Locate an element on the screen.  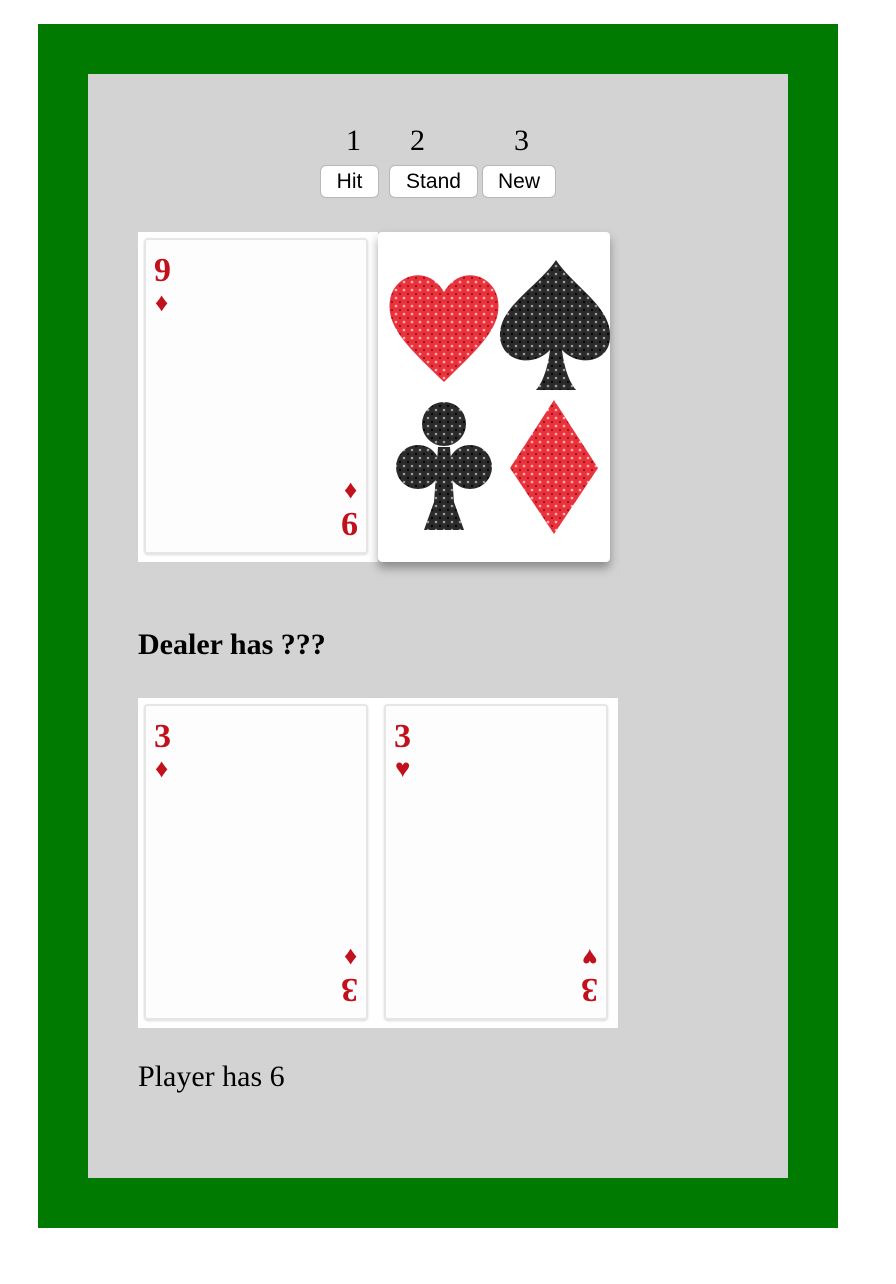
player-score-status: Player has 6 is located at coordinates (211, 1076).